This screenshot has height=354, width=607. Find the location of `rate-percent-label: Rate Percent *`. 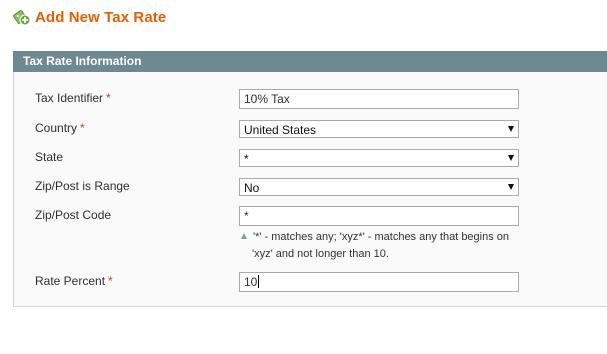

rate-percent-label: Rate Percent * is located at coordinates (74, 281).